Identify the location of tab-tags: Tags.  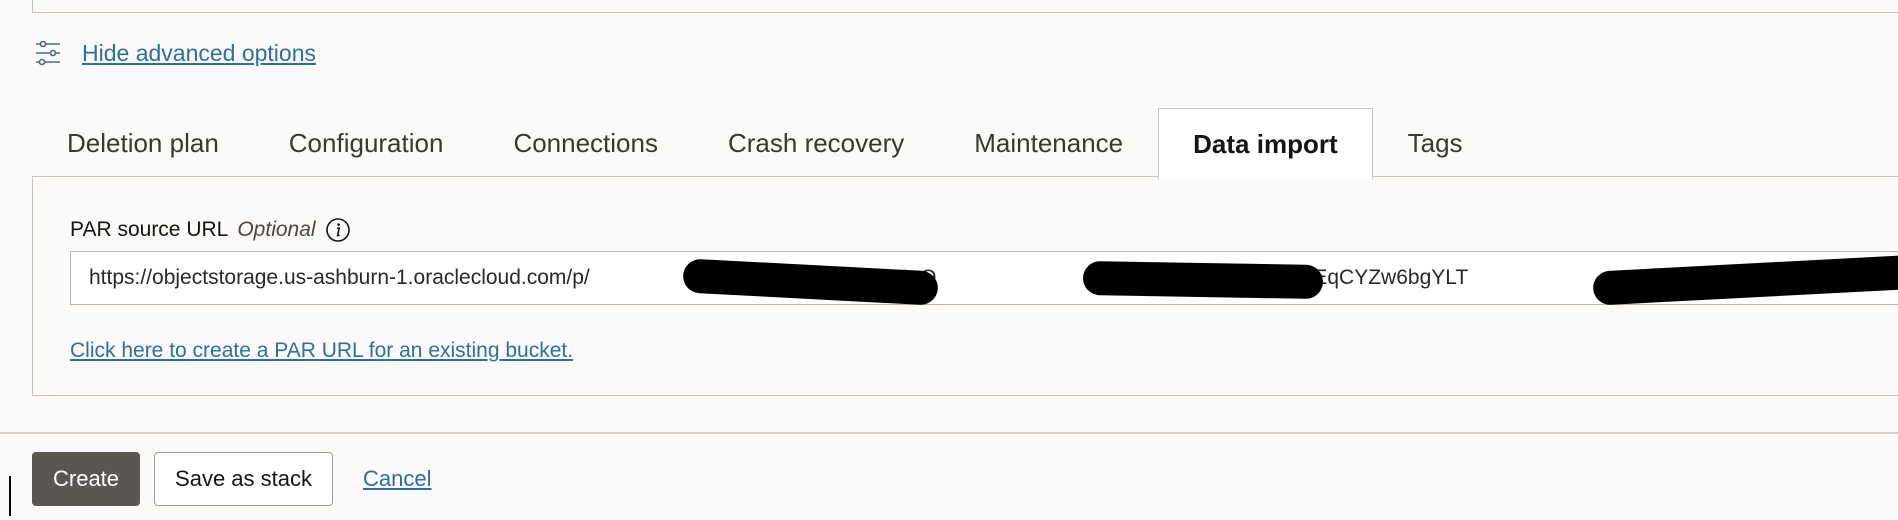
(1435, 142).